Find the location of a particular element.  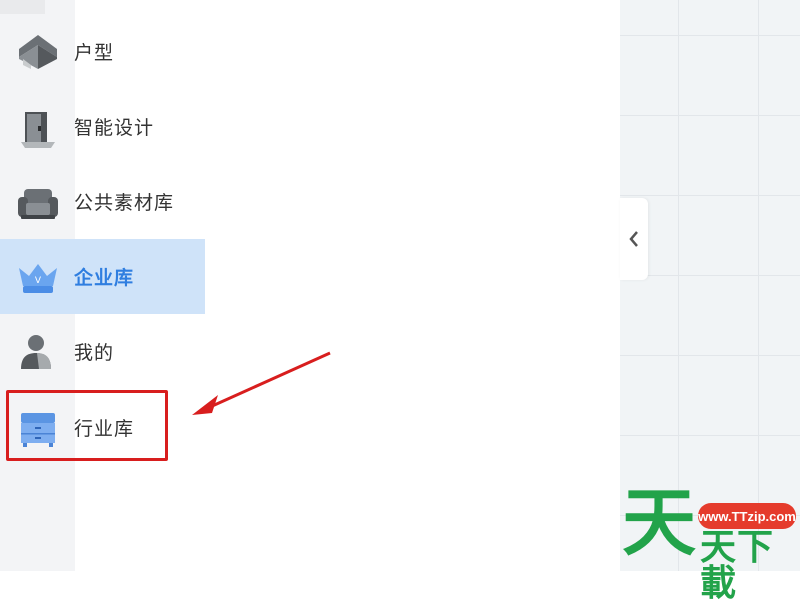

sidebar-item-label: 户型 is located at coordinates (94, 53).